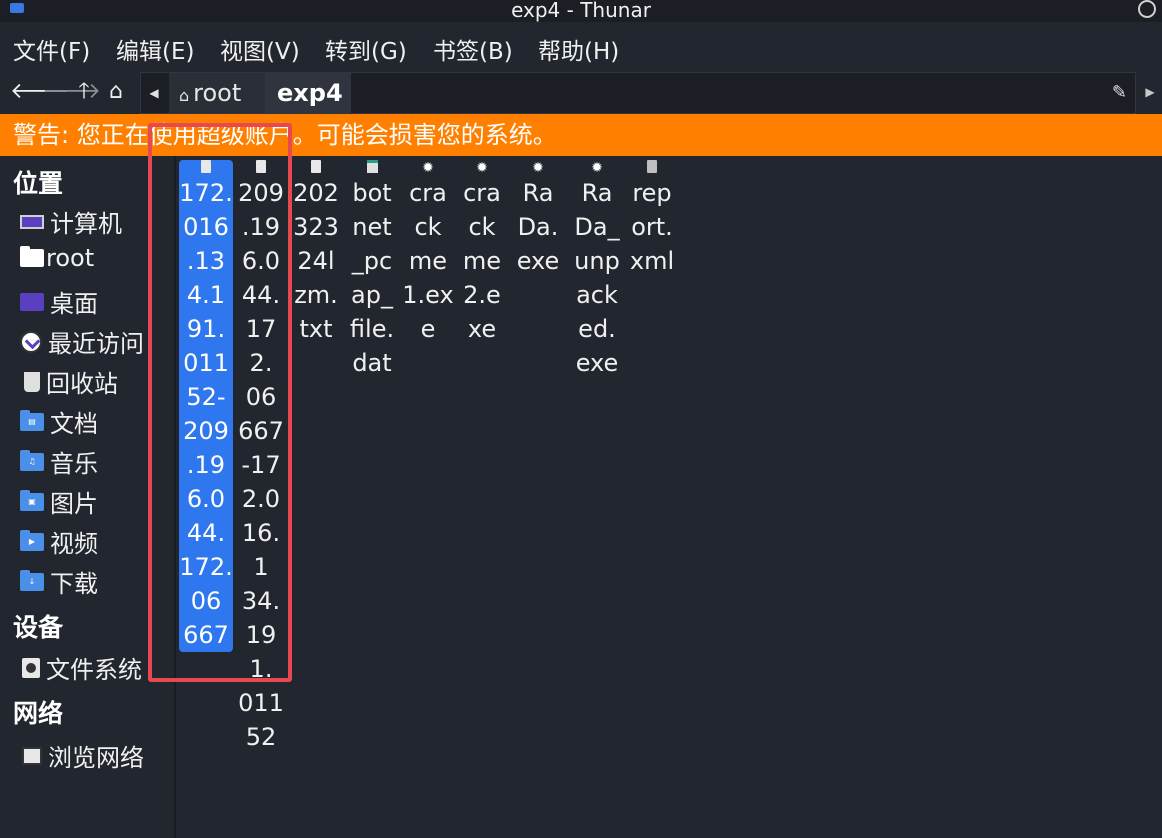  What do you see at coordinates (70, 258) in the screenshot?
I see `sidebar-item-label: root` at bounding box center [70, 258].